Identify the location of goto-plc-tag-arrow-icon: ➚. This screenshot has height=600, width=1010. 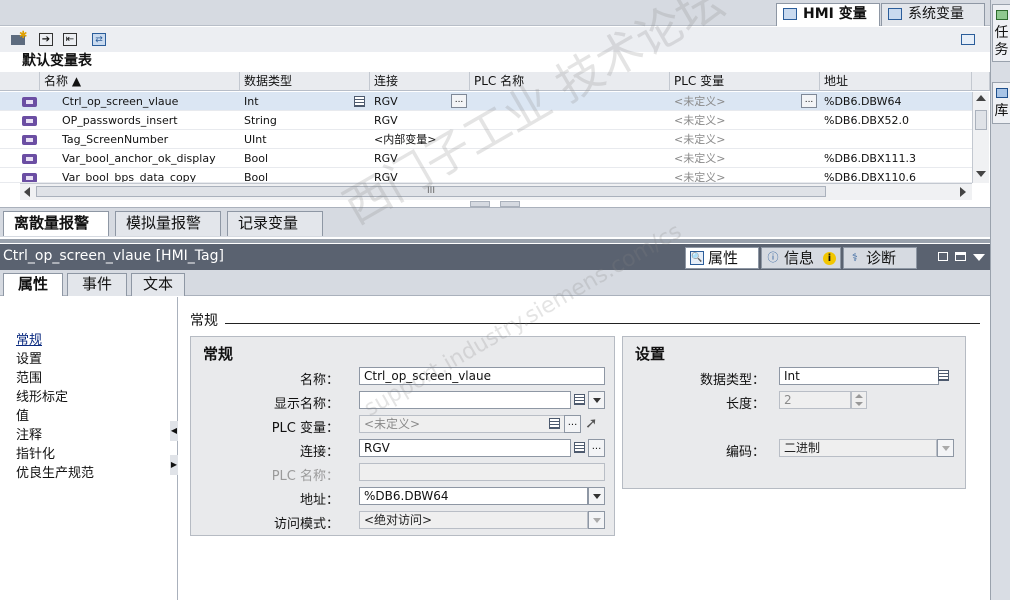
(591, 423).